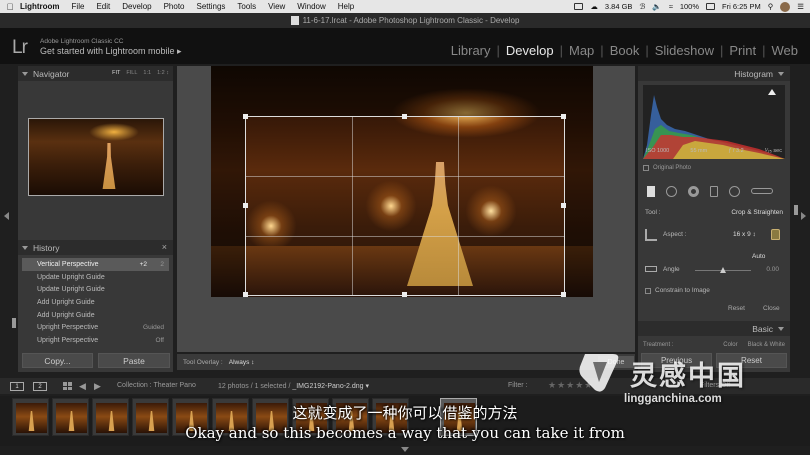 The width and height of the screenshot is (810, 455). I want to click on crop-handle-right, so click(563, 205).